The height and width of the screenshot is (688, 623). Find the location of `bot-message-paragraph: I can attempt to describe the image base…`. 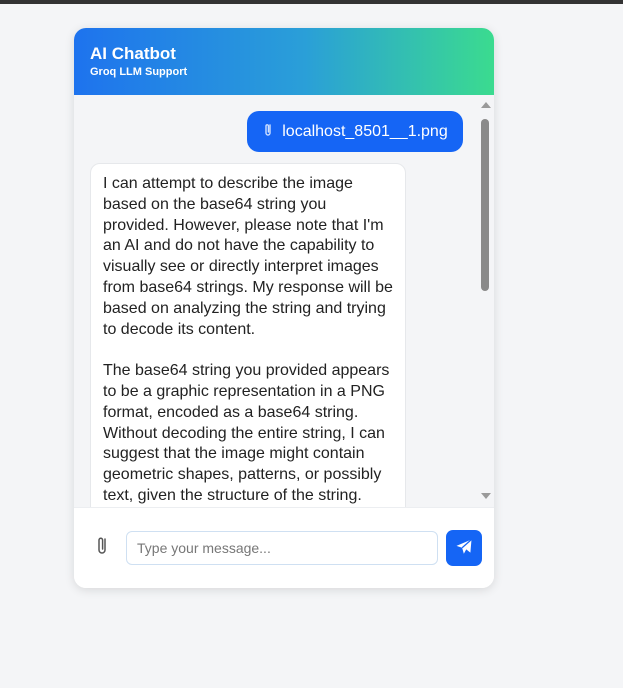

bot-message-paragraph: I can attempt to describe the image base… is located at coordinates (248, 256).